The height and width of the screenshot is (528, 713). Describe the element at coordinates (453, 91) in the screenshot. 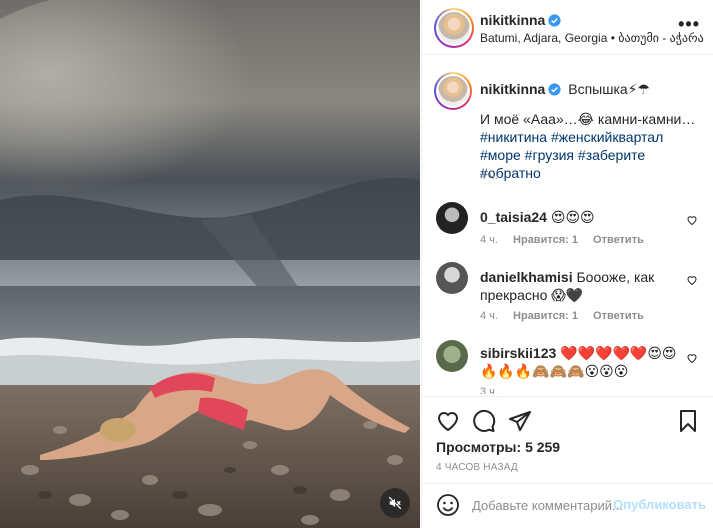

I see `caption-avatar` at that location.